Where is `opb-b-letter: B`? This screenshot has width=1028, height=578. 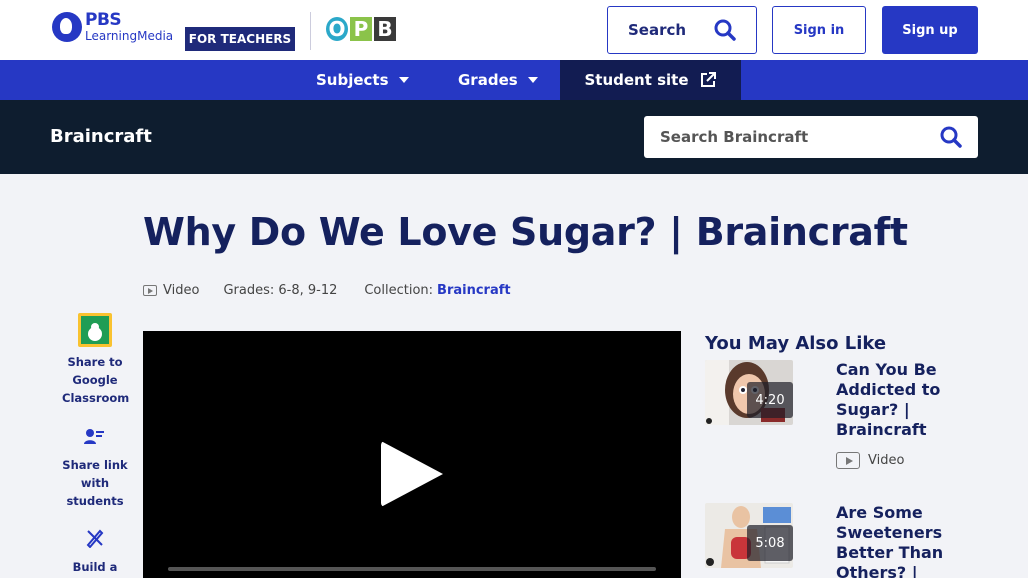 opb-b-letter: B is located at coordinates (385, 29).